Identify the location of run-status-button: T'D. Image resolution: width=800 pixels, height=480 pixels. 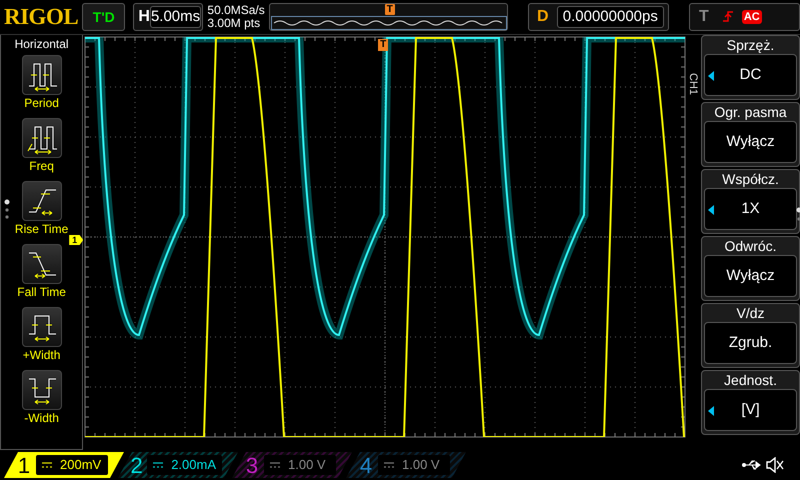
(104, 17).